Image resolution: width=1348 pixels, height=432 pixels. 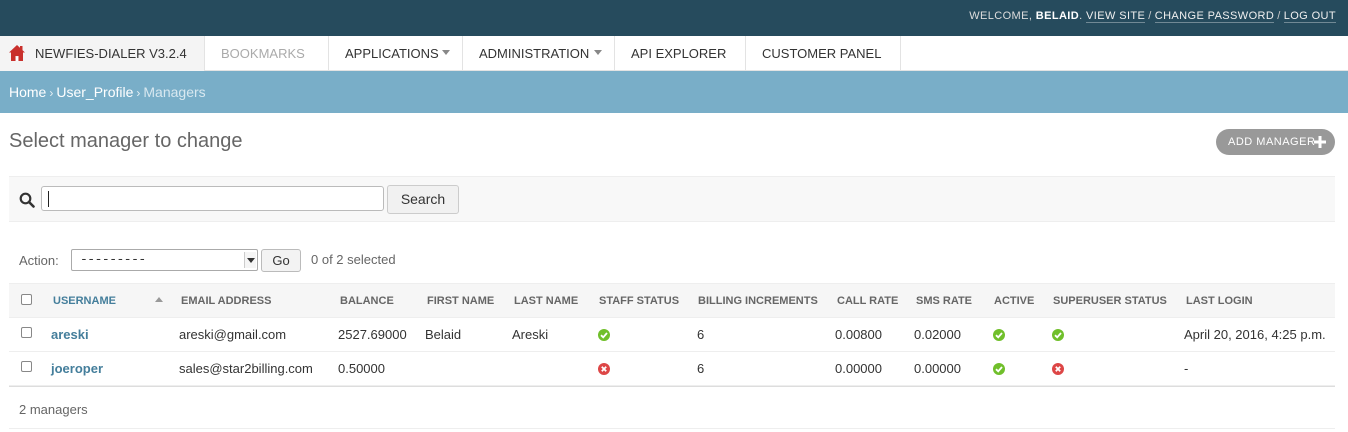 I want to click on go-button: Go, so click(x=281, y=260).